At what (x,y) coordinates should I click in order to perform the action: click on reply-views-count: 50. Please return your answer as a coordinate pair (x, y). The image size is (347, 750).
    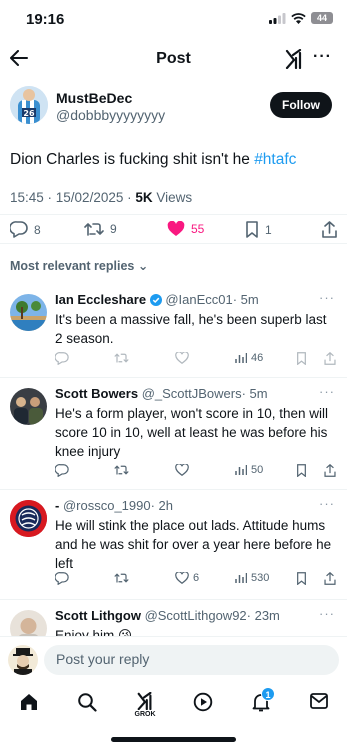
    Looking at the image, I should click on (257, 470).